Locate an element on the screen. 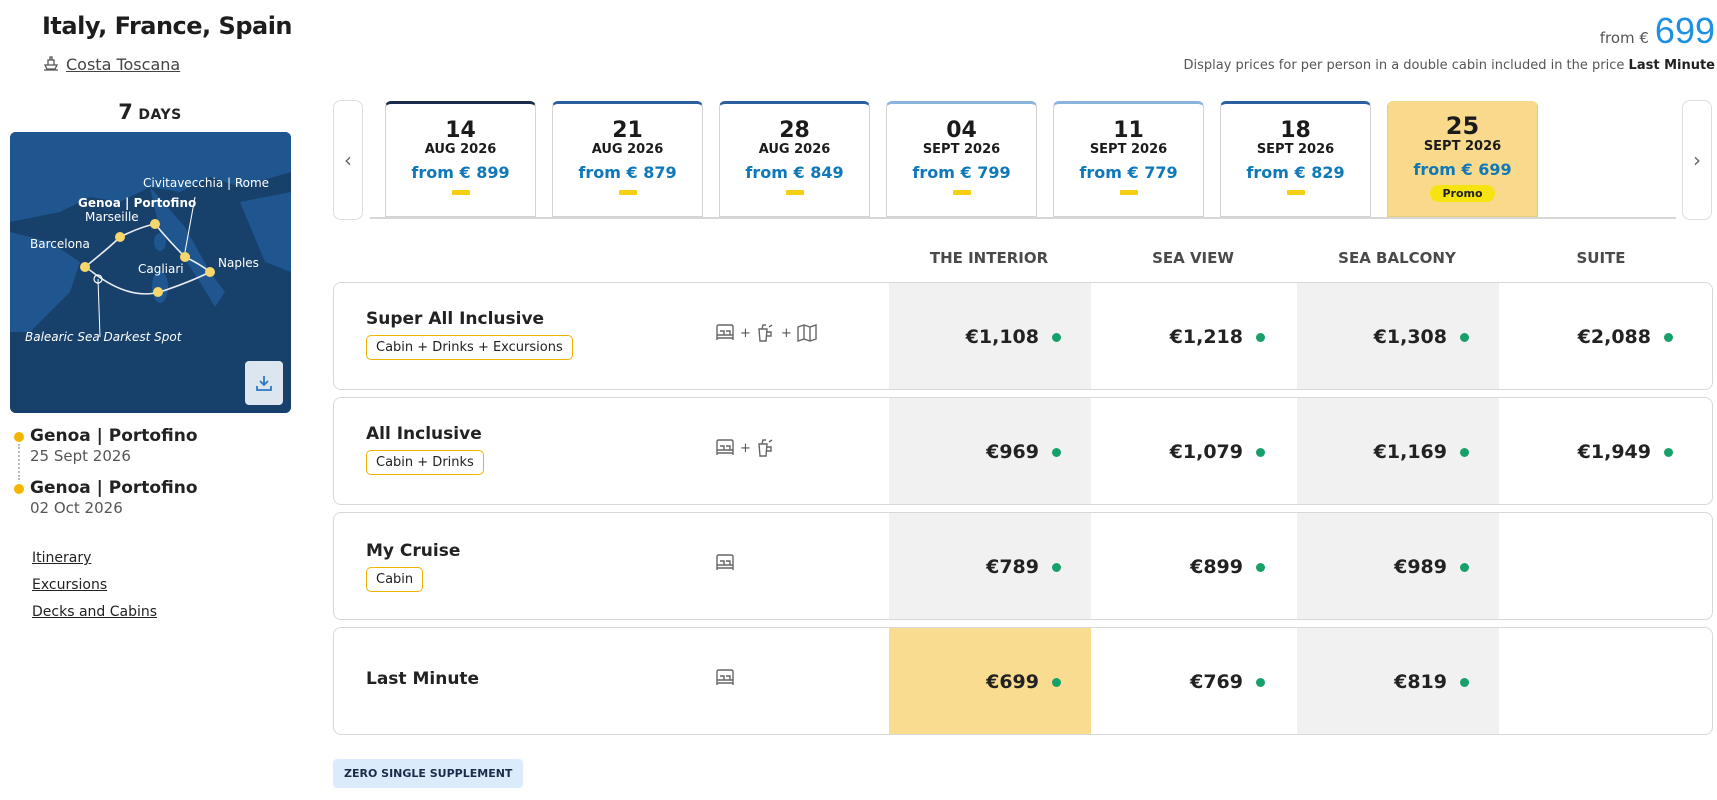 This screenshot has width=1717, height=800. download-icon is located at coordinates (264, 383).